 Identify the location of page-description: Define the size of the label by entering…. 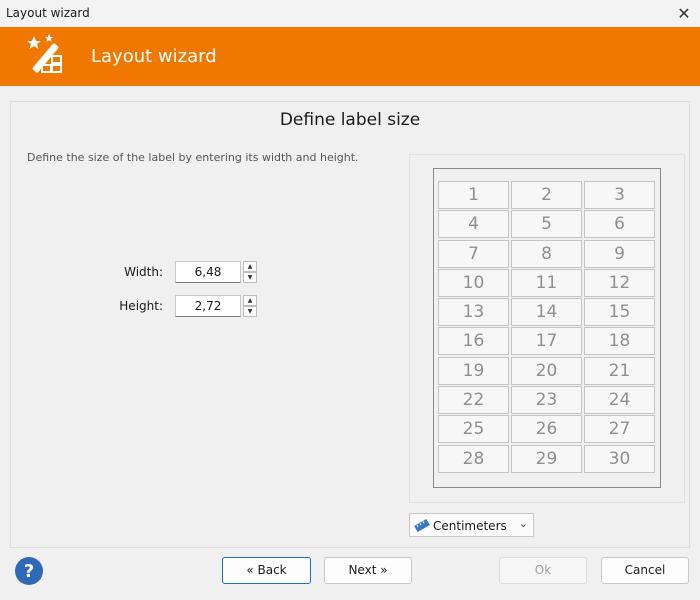
(193, 157).